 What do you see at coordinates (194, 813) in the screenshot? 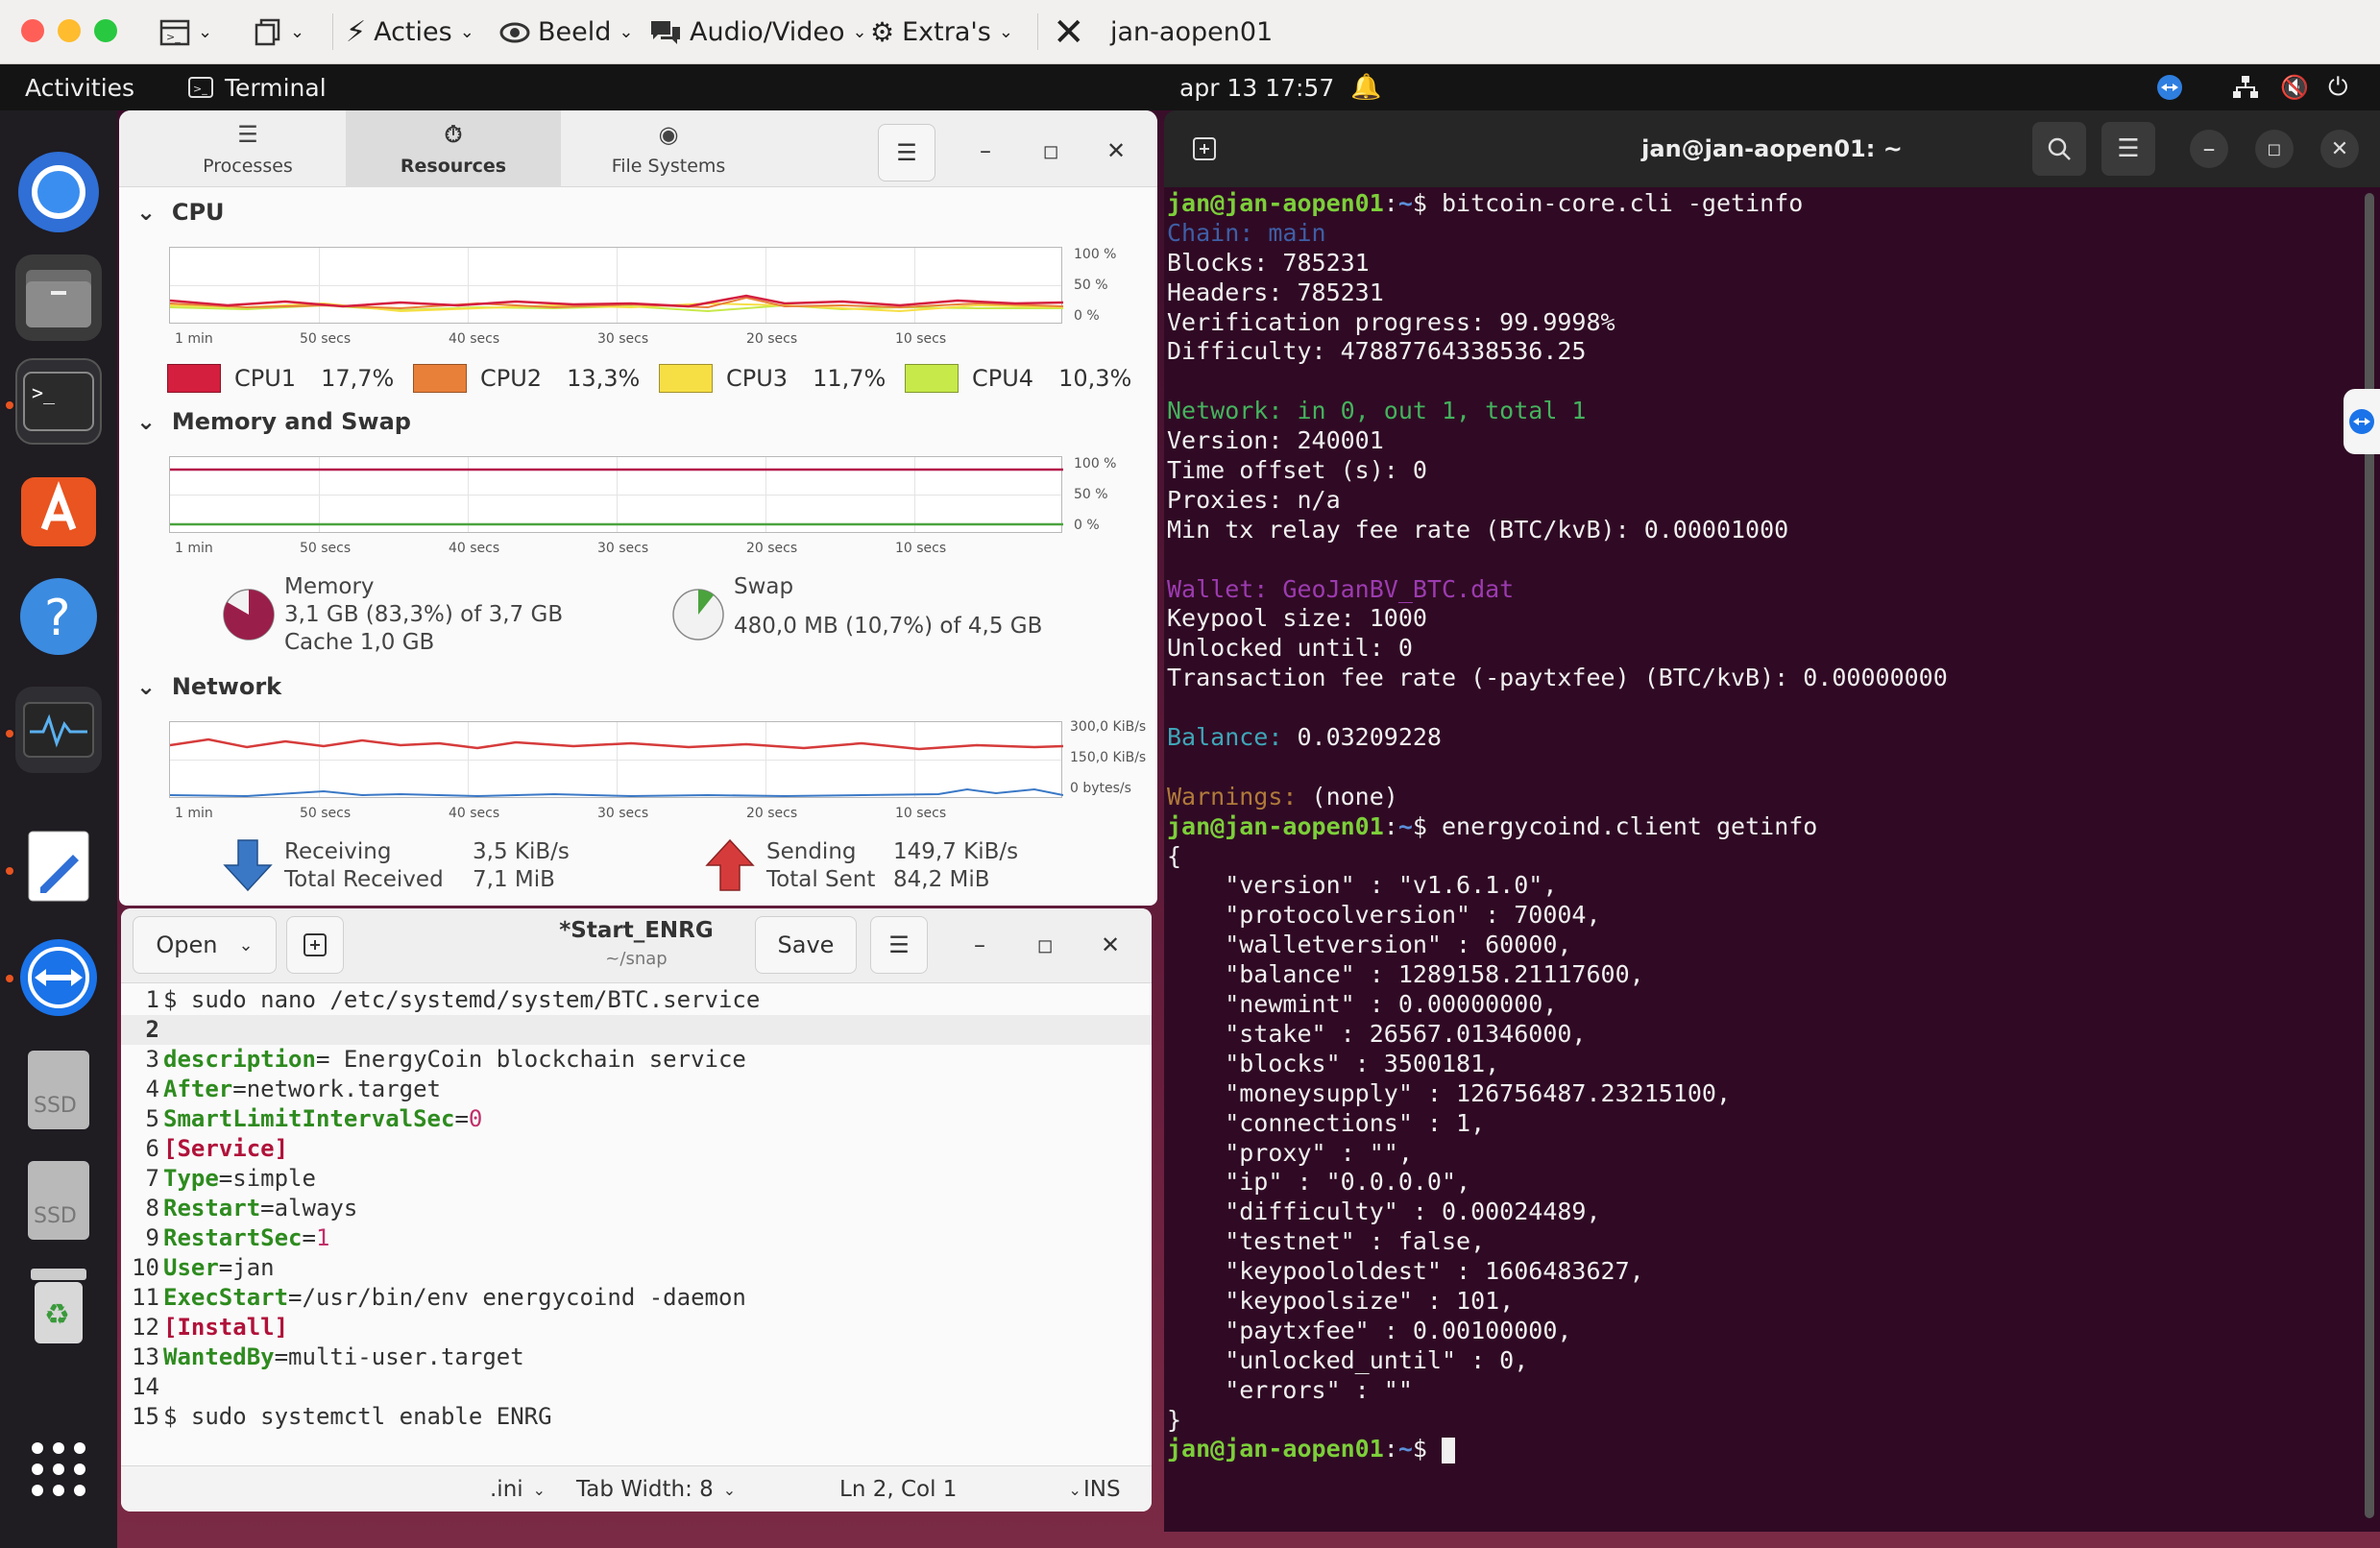
I see `x-axis-label: 1 min` at bounding box center [194, 813].